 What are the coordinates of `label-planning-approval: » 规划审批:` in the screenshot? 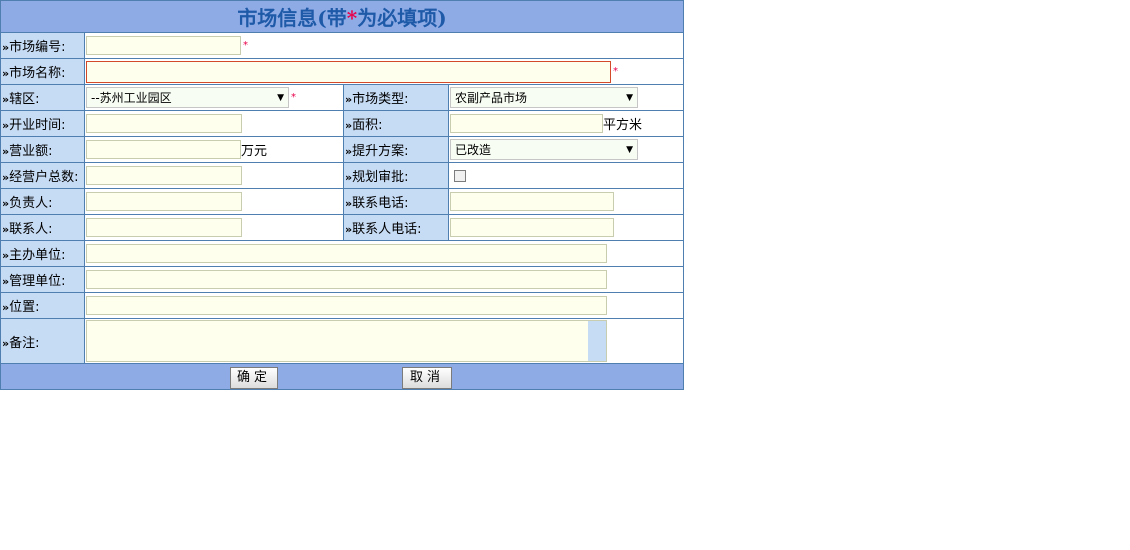 It's located at (396, 175).